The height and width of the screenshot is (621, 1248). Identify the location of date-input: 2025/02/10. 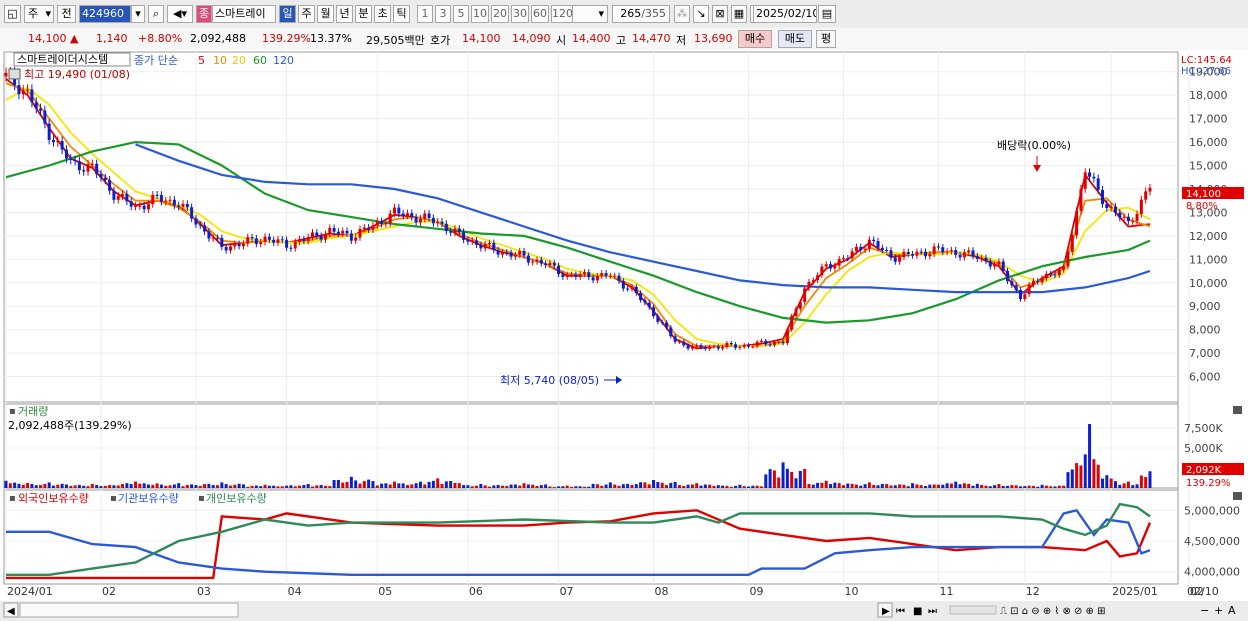
(785, 14).